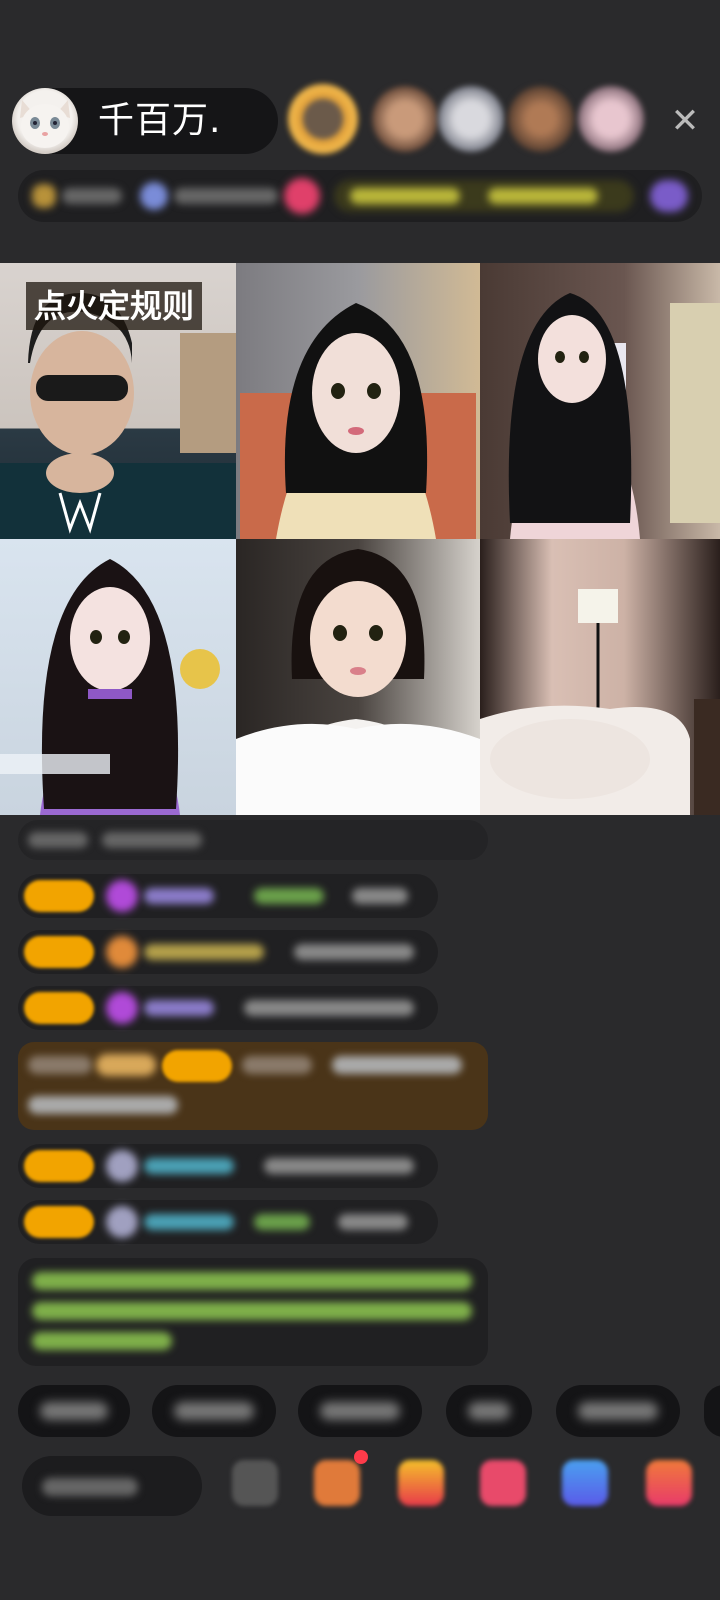 This screenshot has height=1600, width=720. Describe the element at coordinates (253, 1312) in the screenshot. I see `system-notice` at that location.